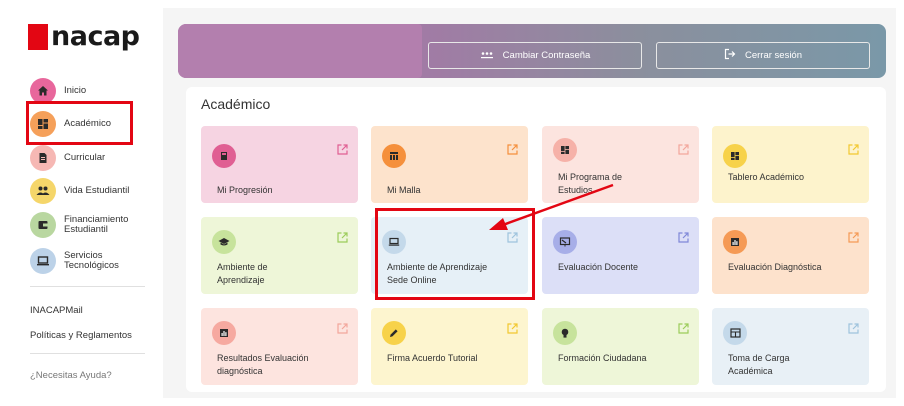  I want to click on header-user-area, so click(300, 51).